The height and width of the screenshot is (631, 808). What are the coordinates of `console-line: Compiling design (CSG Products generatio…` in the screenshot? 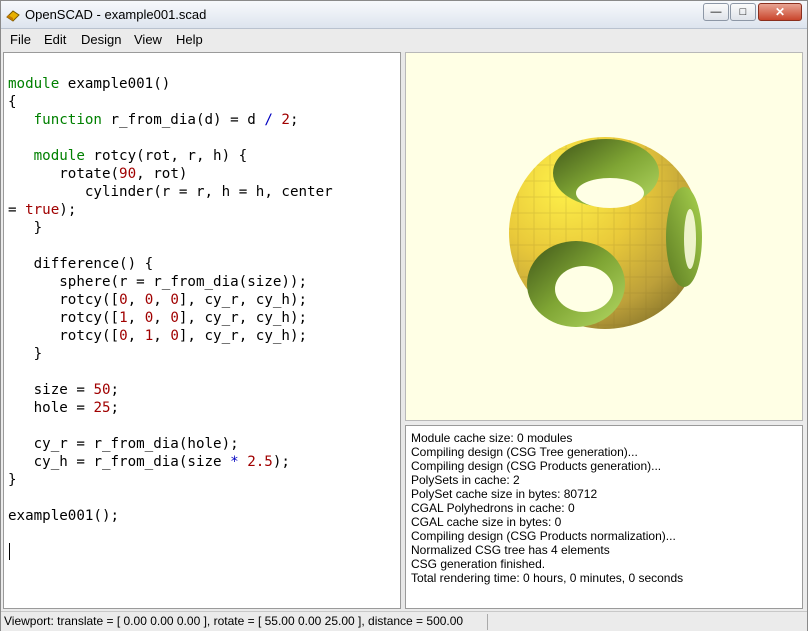 It's located at (536, 466).